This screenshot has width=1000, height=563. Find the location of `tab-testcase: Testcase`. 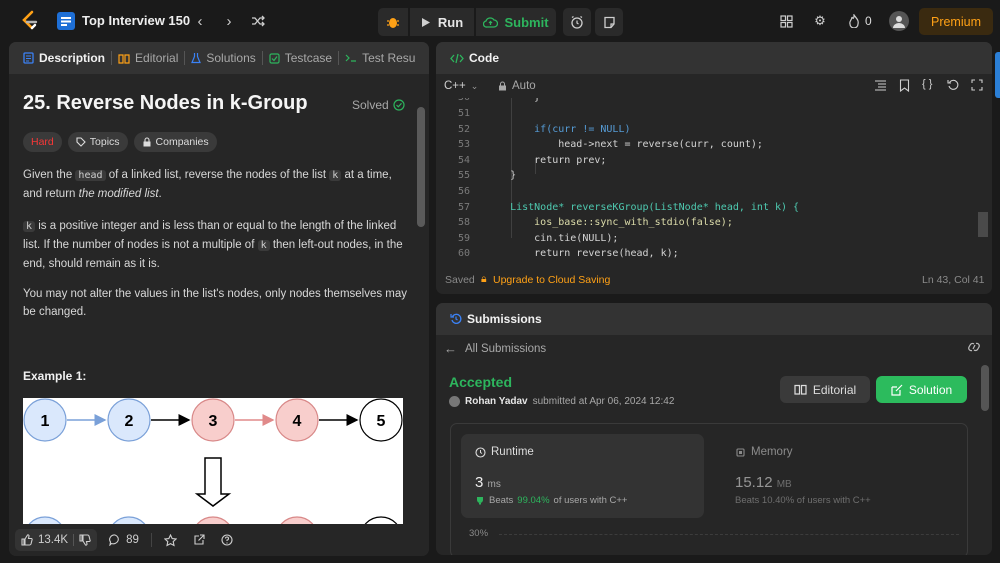

tab-testcase: Testcase is located at coordinates (300, 58).